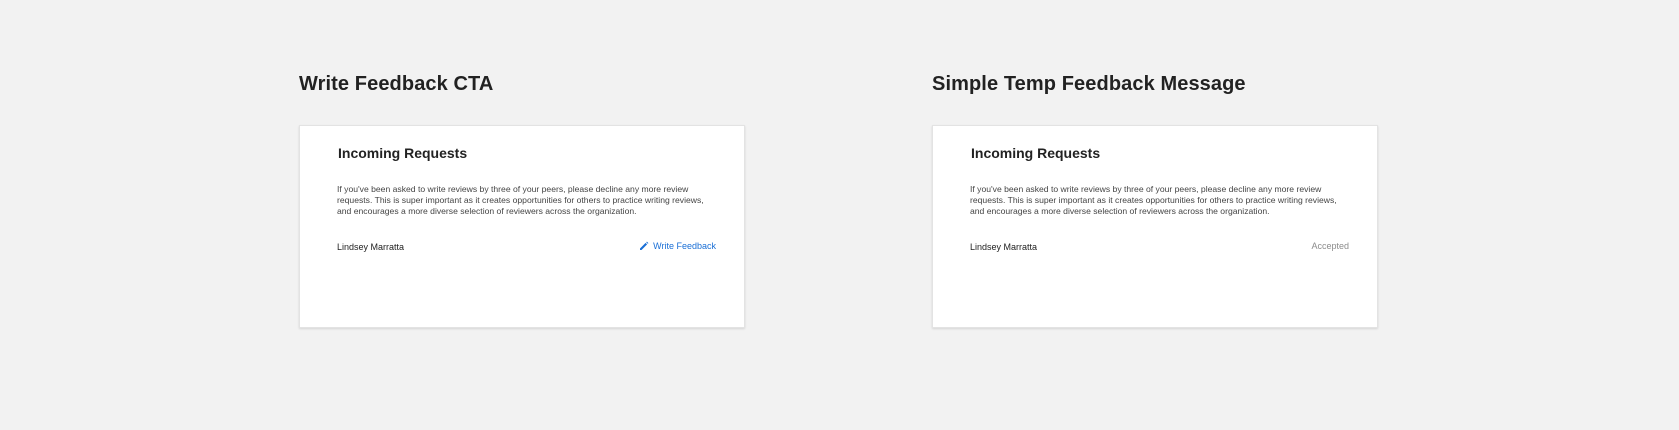 This screenshot has width=1679, height=430. Describe the element at coordinates (1089, 84) in the screenshot. I see `section-title-simple-temp-feedback-message: Simple Temp Feedback Message` at that location.